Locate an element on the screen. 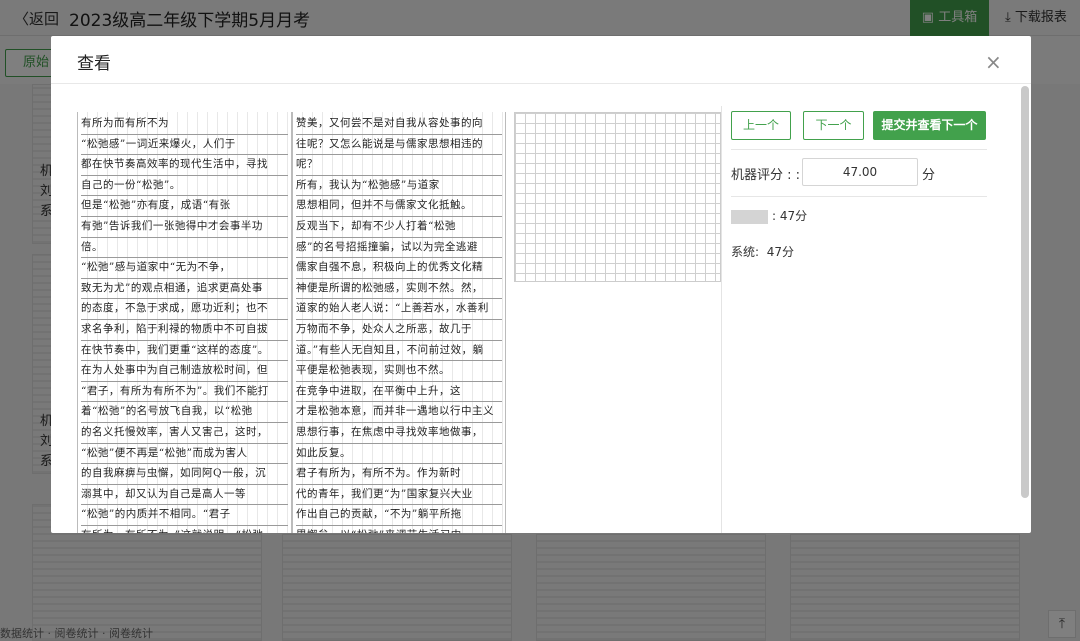  essay-line: “松弛”便不再是“松弛”而成为害人 is located at coordinates (184, 454).